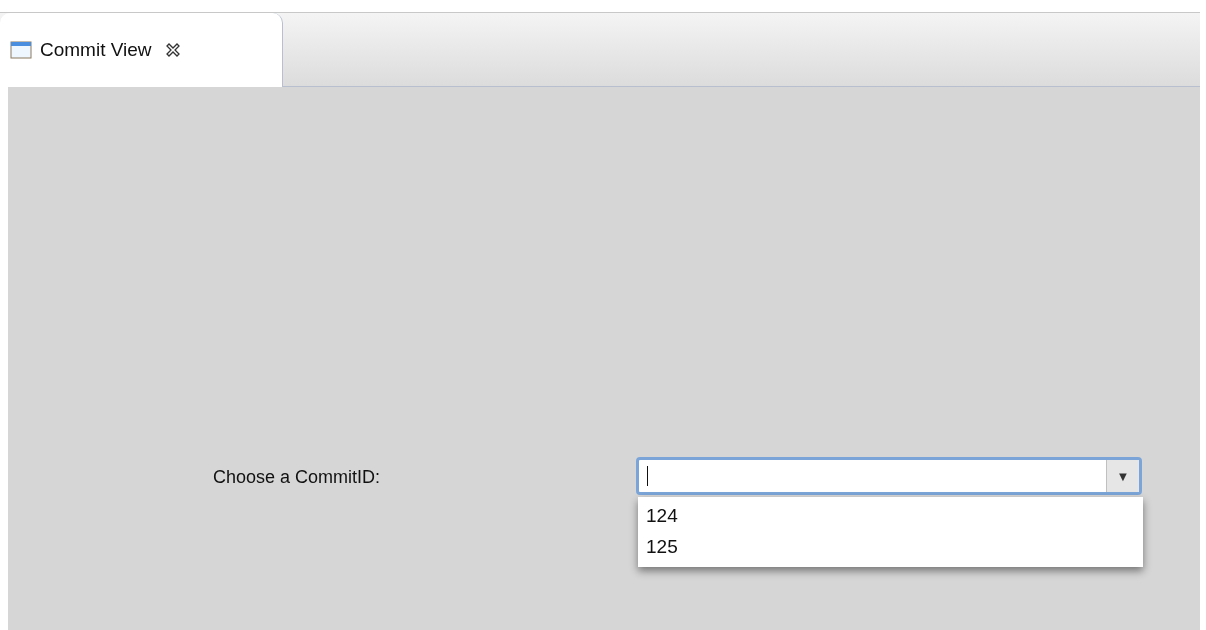 This screenshot has height=630, width=1206. I want to click on view-tab: Commit View, so click(141, 50).